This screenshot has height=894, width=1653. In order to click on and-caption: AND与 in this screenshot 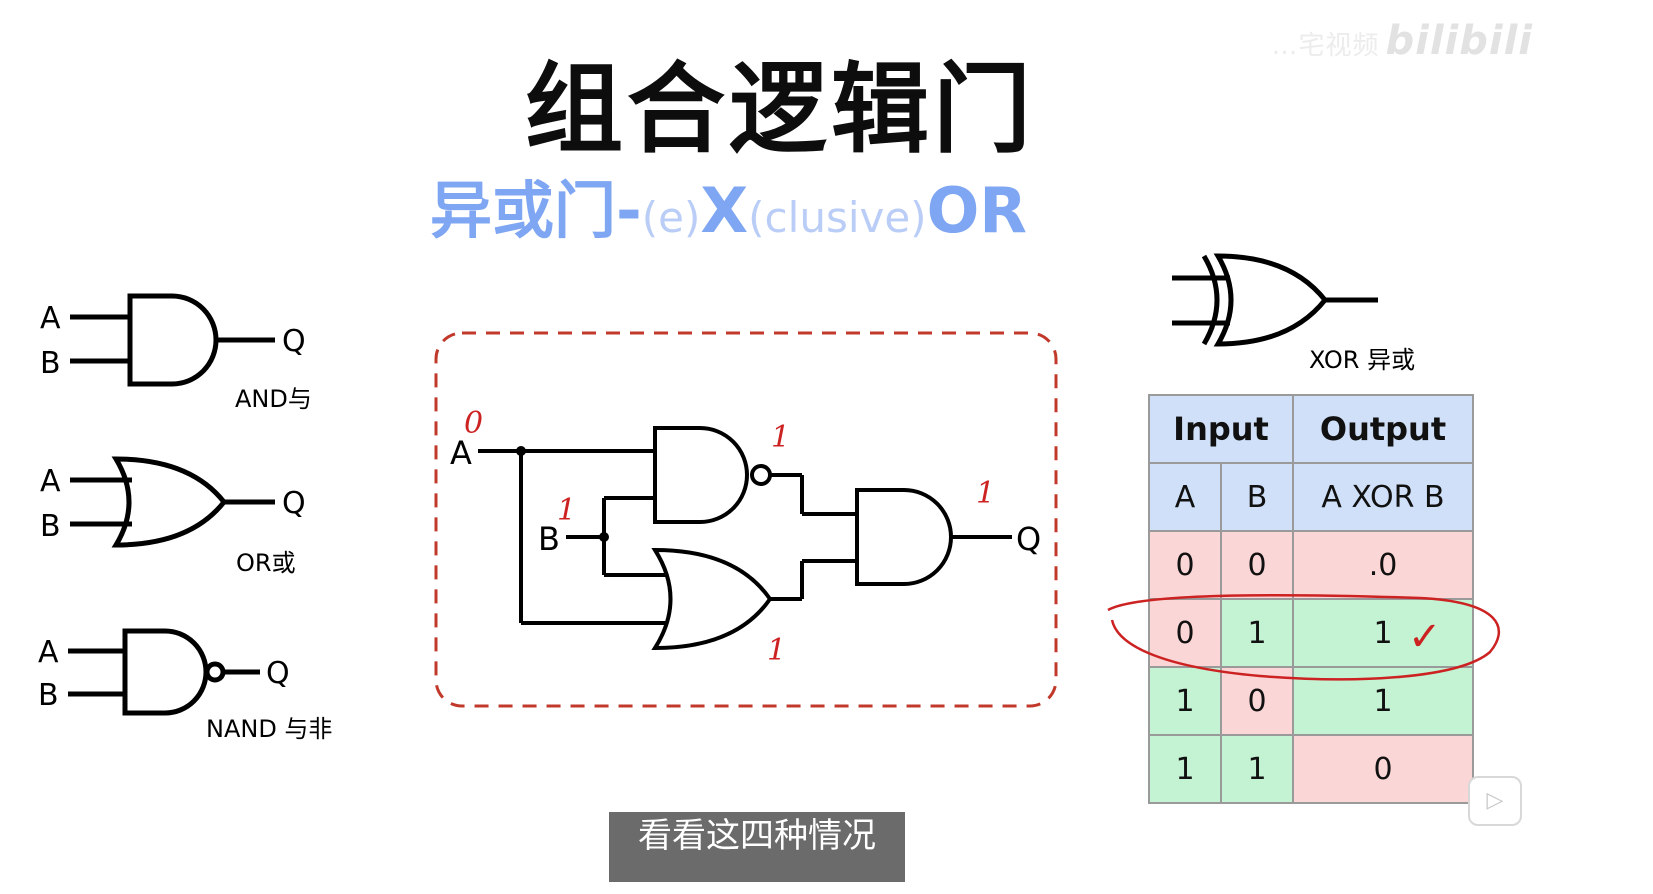, I will do `click(273, 399)`.